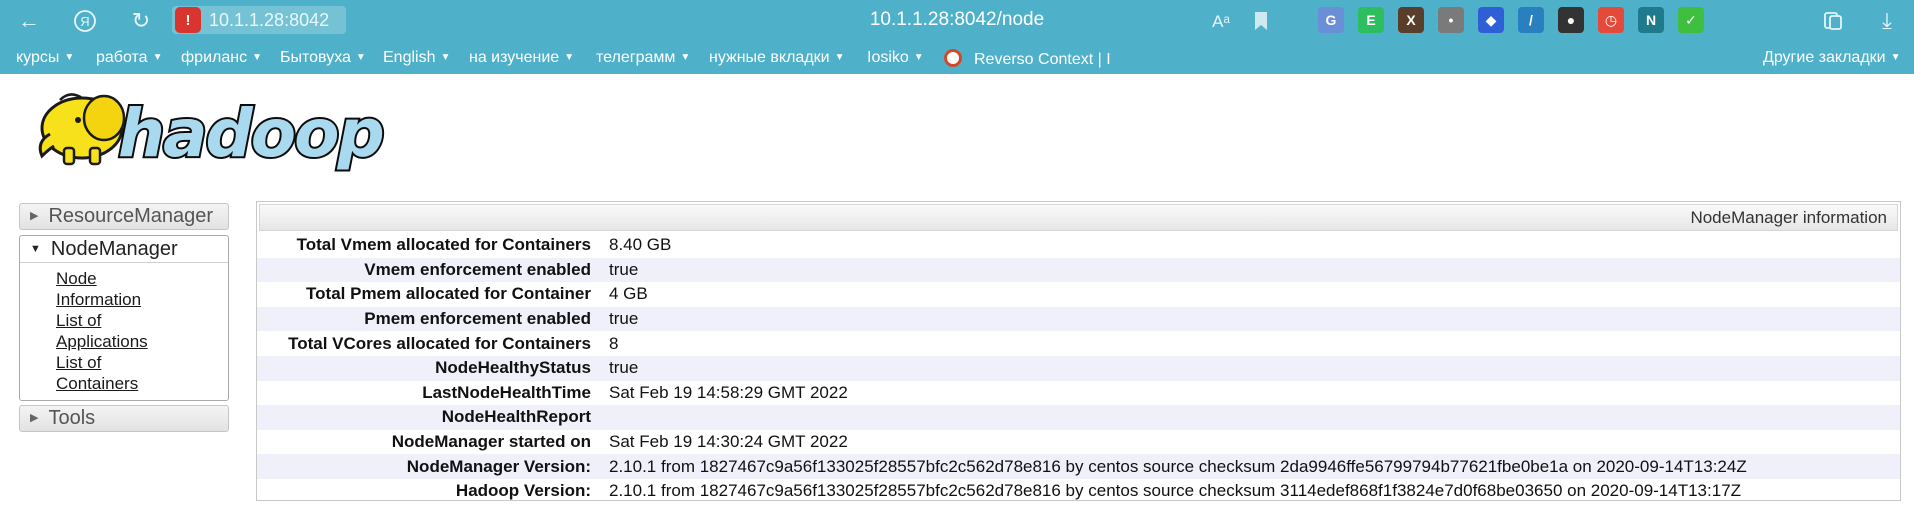  I want to click on table-row: NodeHealthReport, so click(1078, 417).